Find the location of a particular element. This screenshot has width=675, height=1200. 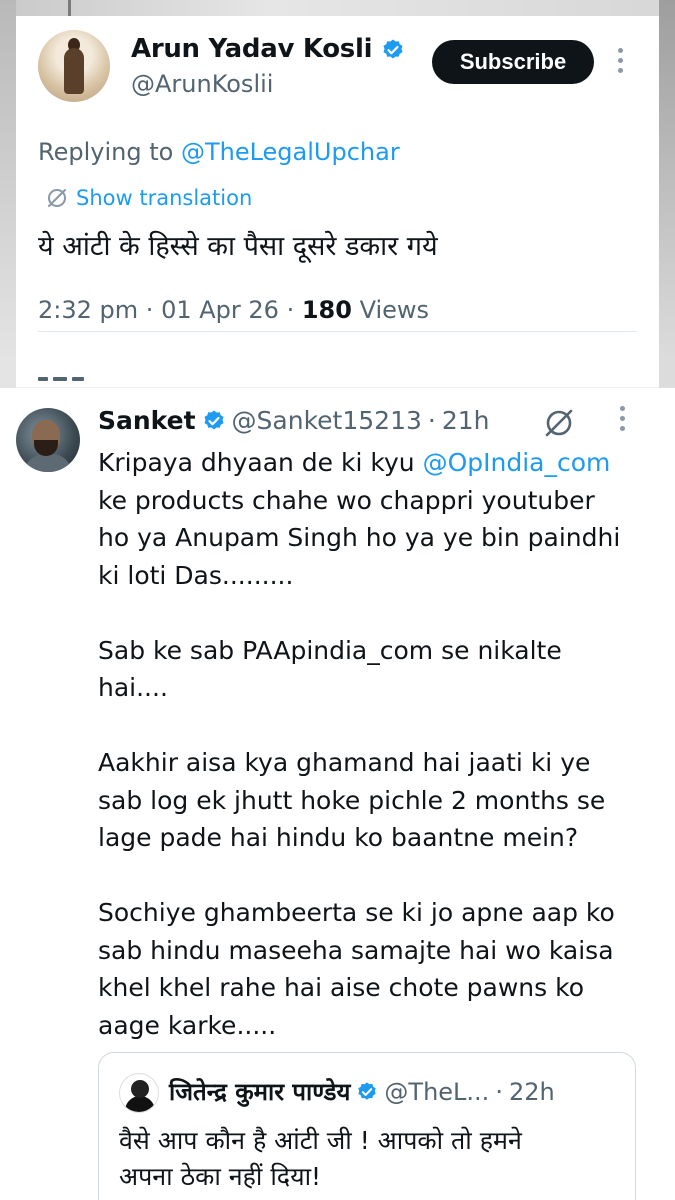

tweet-line: Aakhir aisa kya ghamand hai jaati ki ye is located at coordinates (344, 762).